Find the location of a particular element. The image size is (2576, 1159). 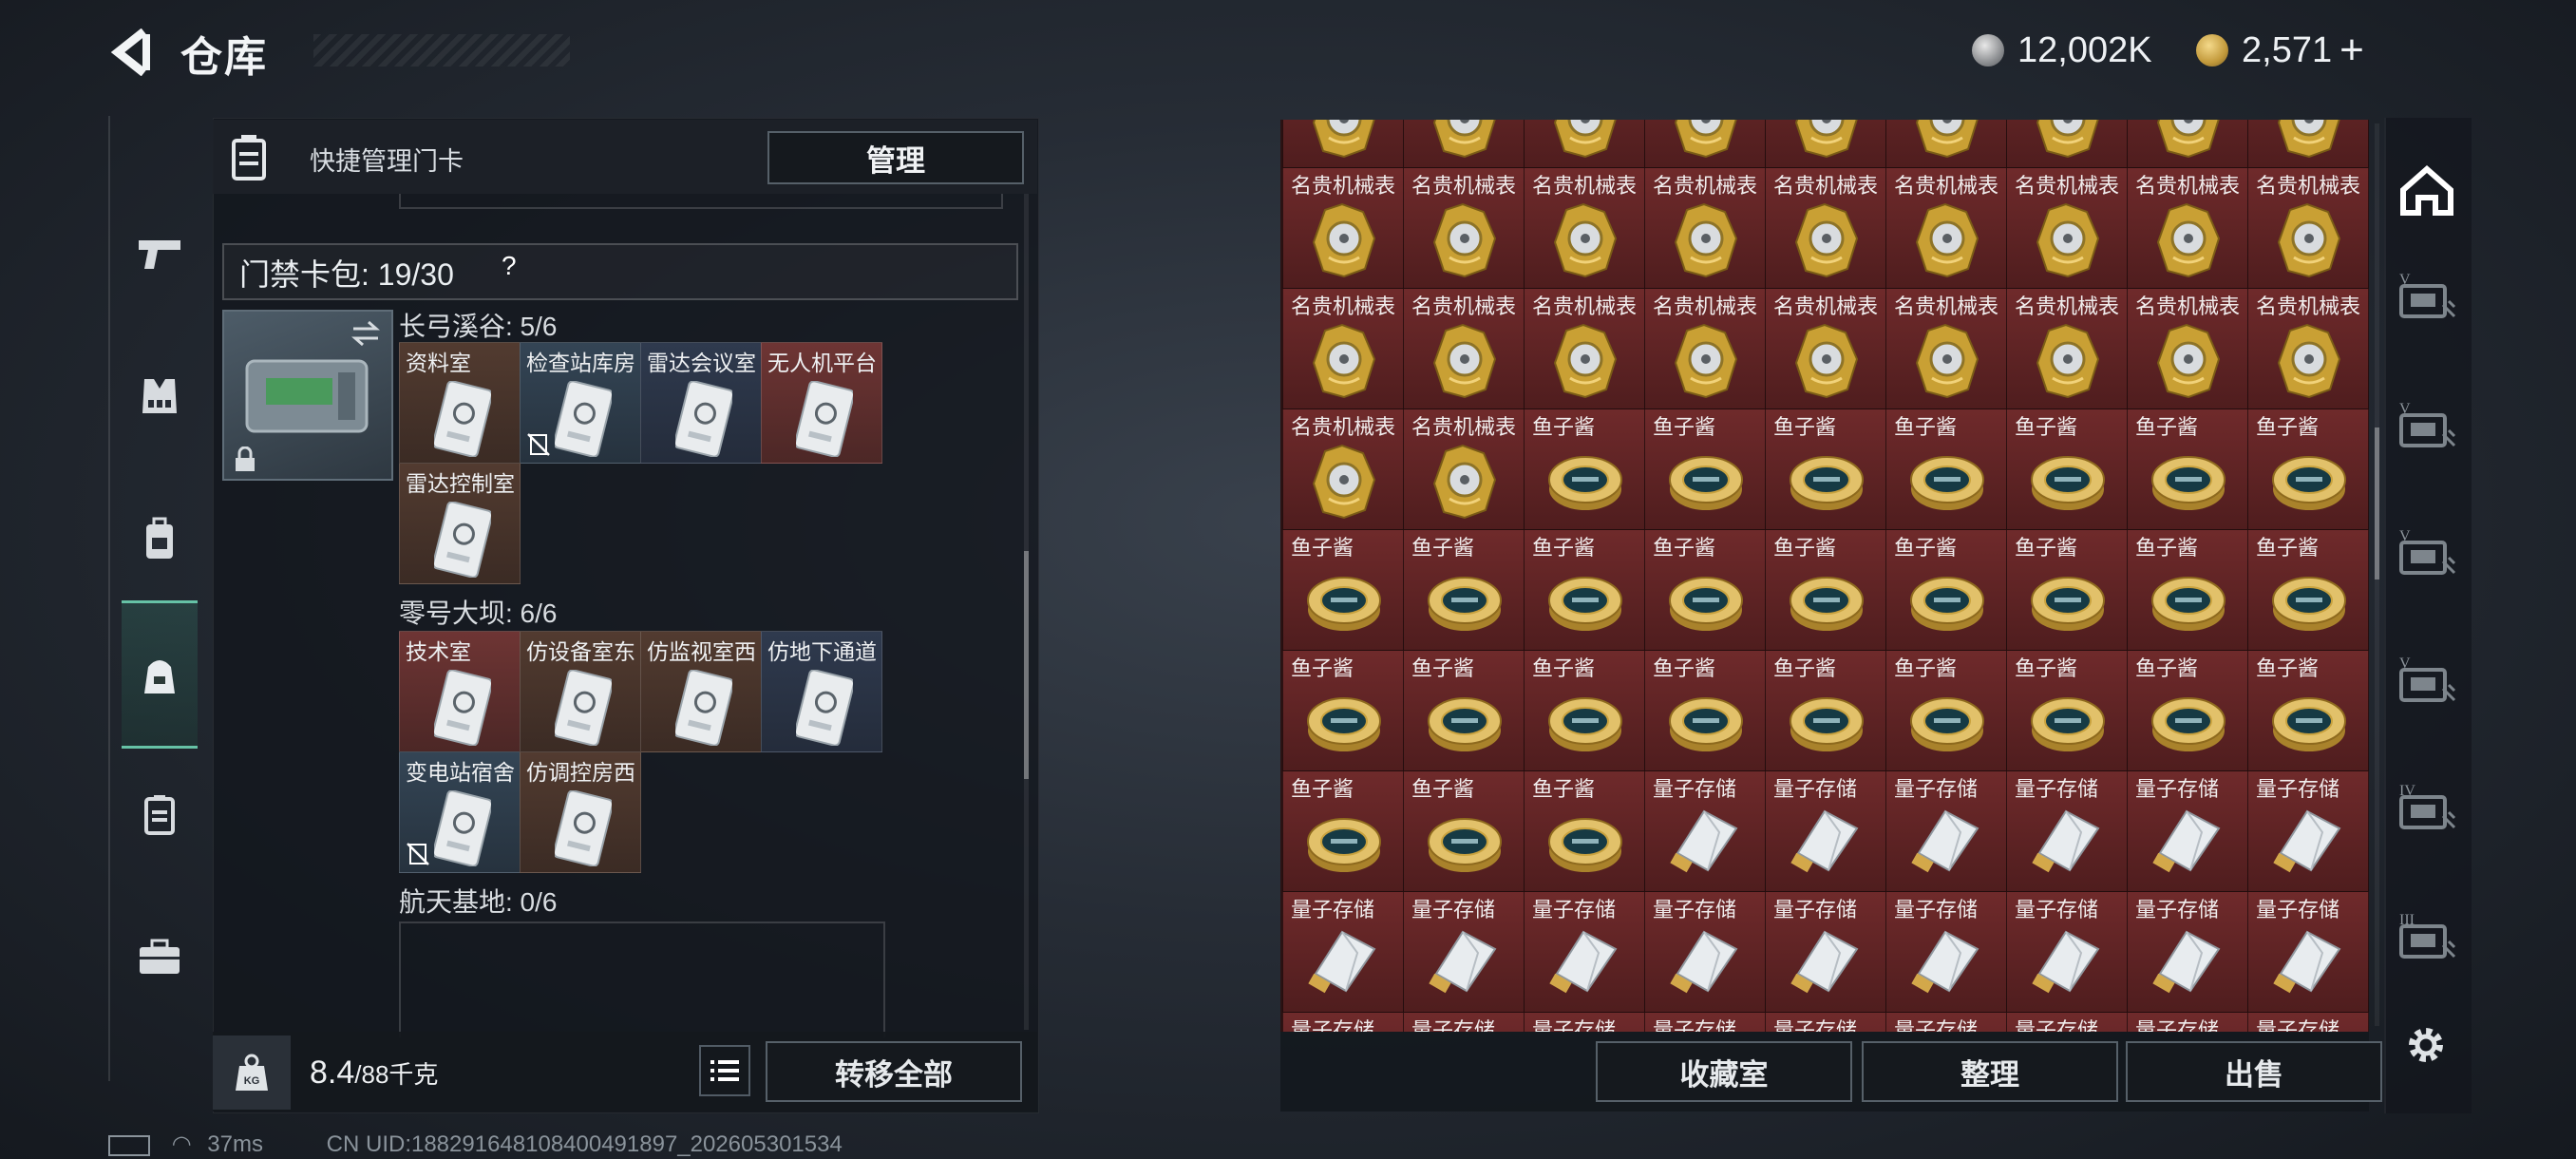

keycard-slot: 资料室 is located at coordinates (460, 403).